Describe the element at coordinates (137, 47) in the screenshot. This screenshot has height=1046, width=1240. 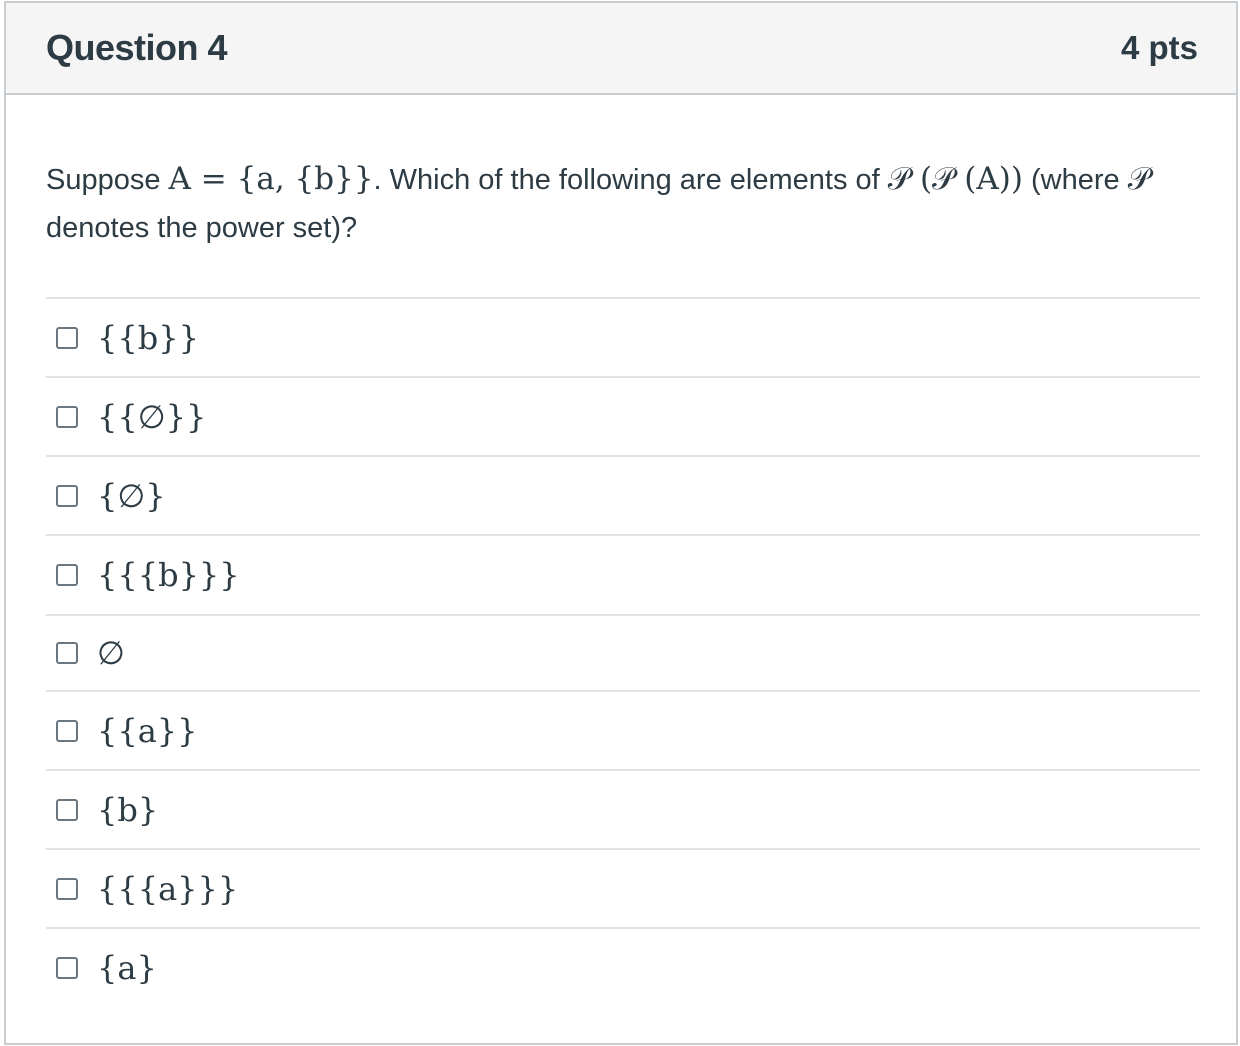
I see `question-title: Question 4` at that location.